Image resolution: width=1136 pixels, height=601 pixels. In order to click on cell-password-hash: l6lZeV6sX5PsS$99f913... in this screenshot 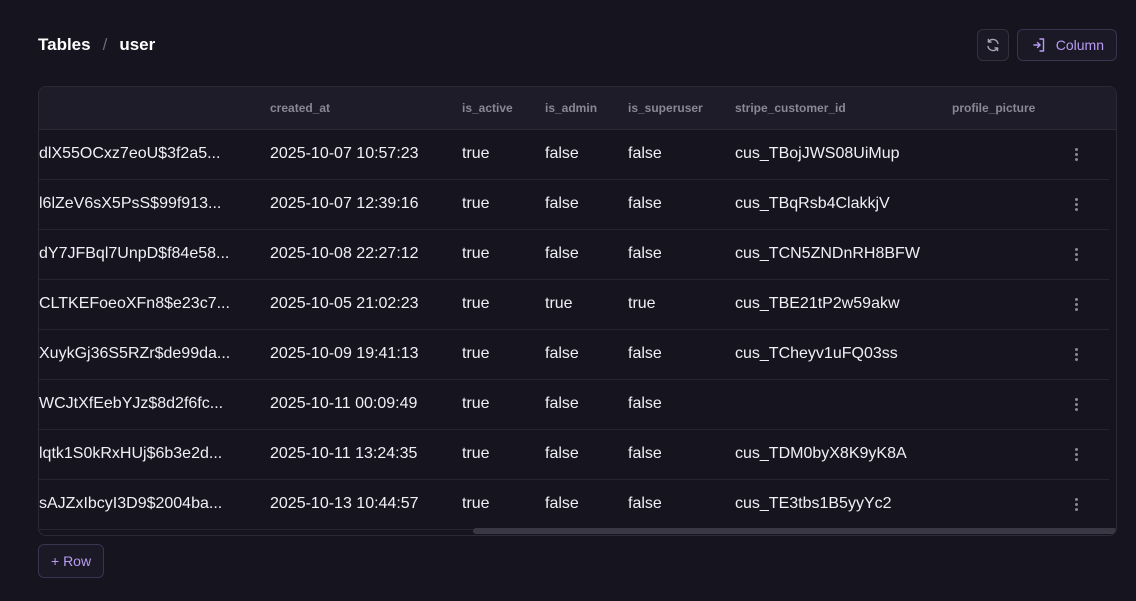, I will do `click(139, 204)`.